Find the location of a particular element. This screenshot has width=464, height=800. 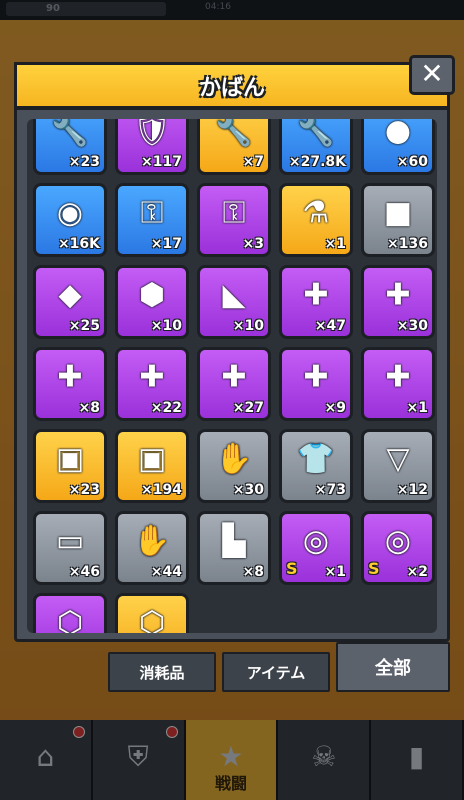

item-quantity: ×16K is located at coordinates (78, 244).